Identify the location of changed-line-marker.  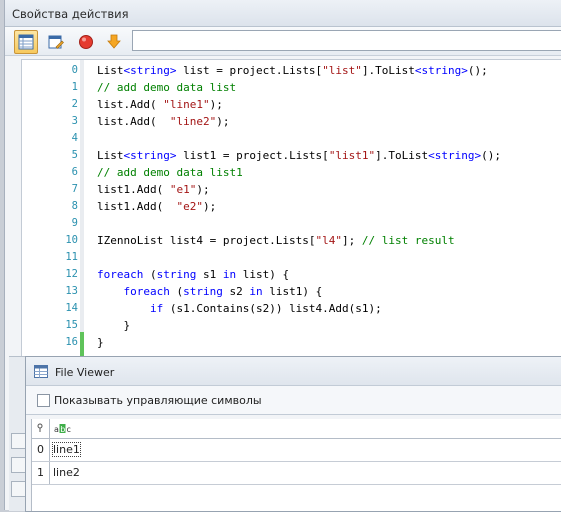
(82, 344).